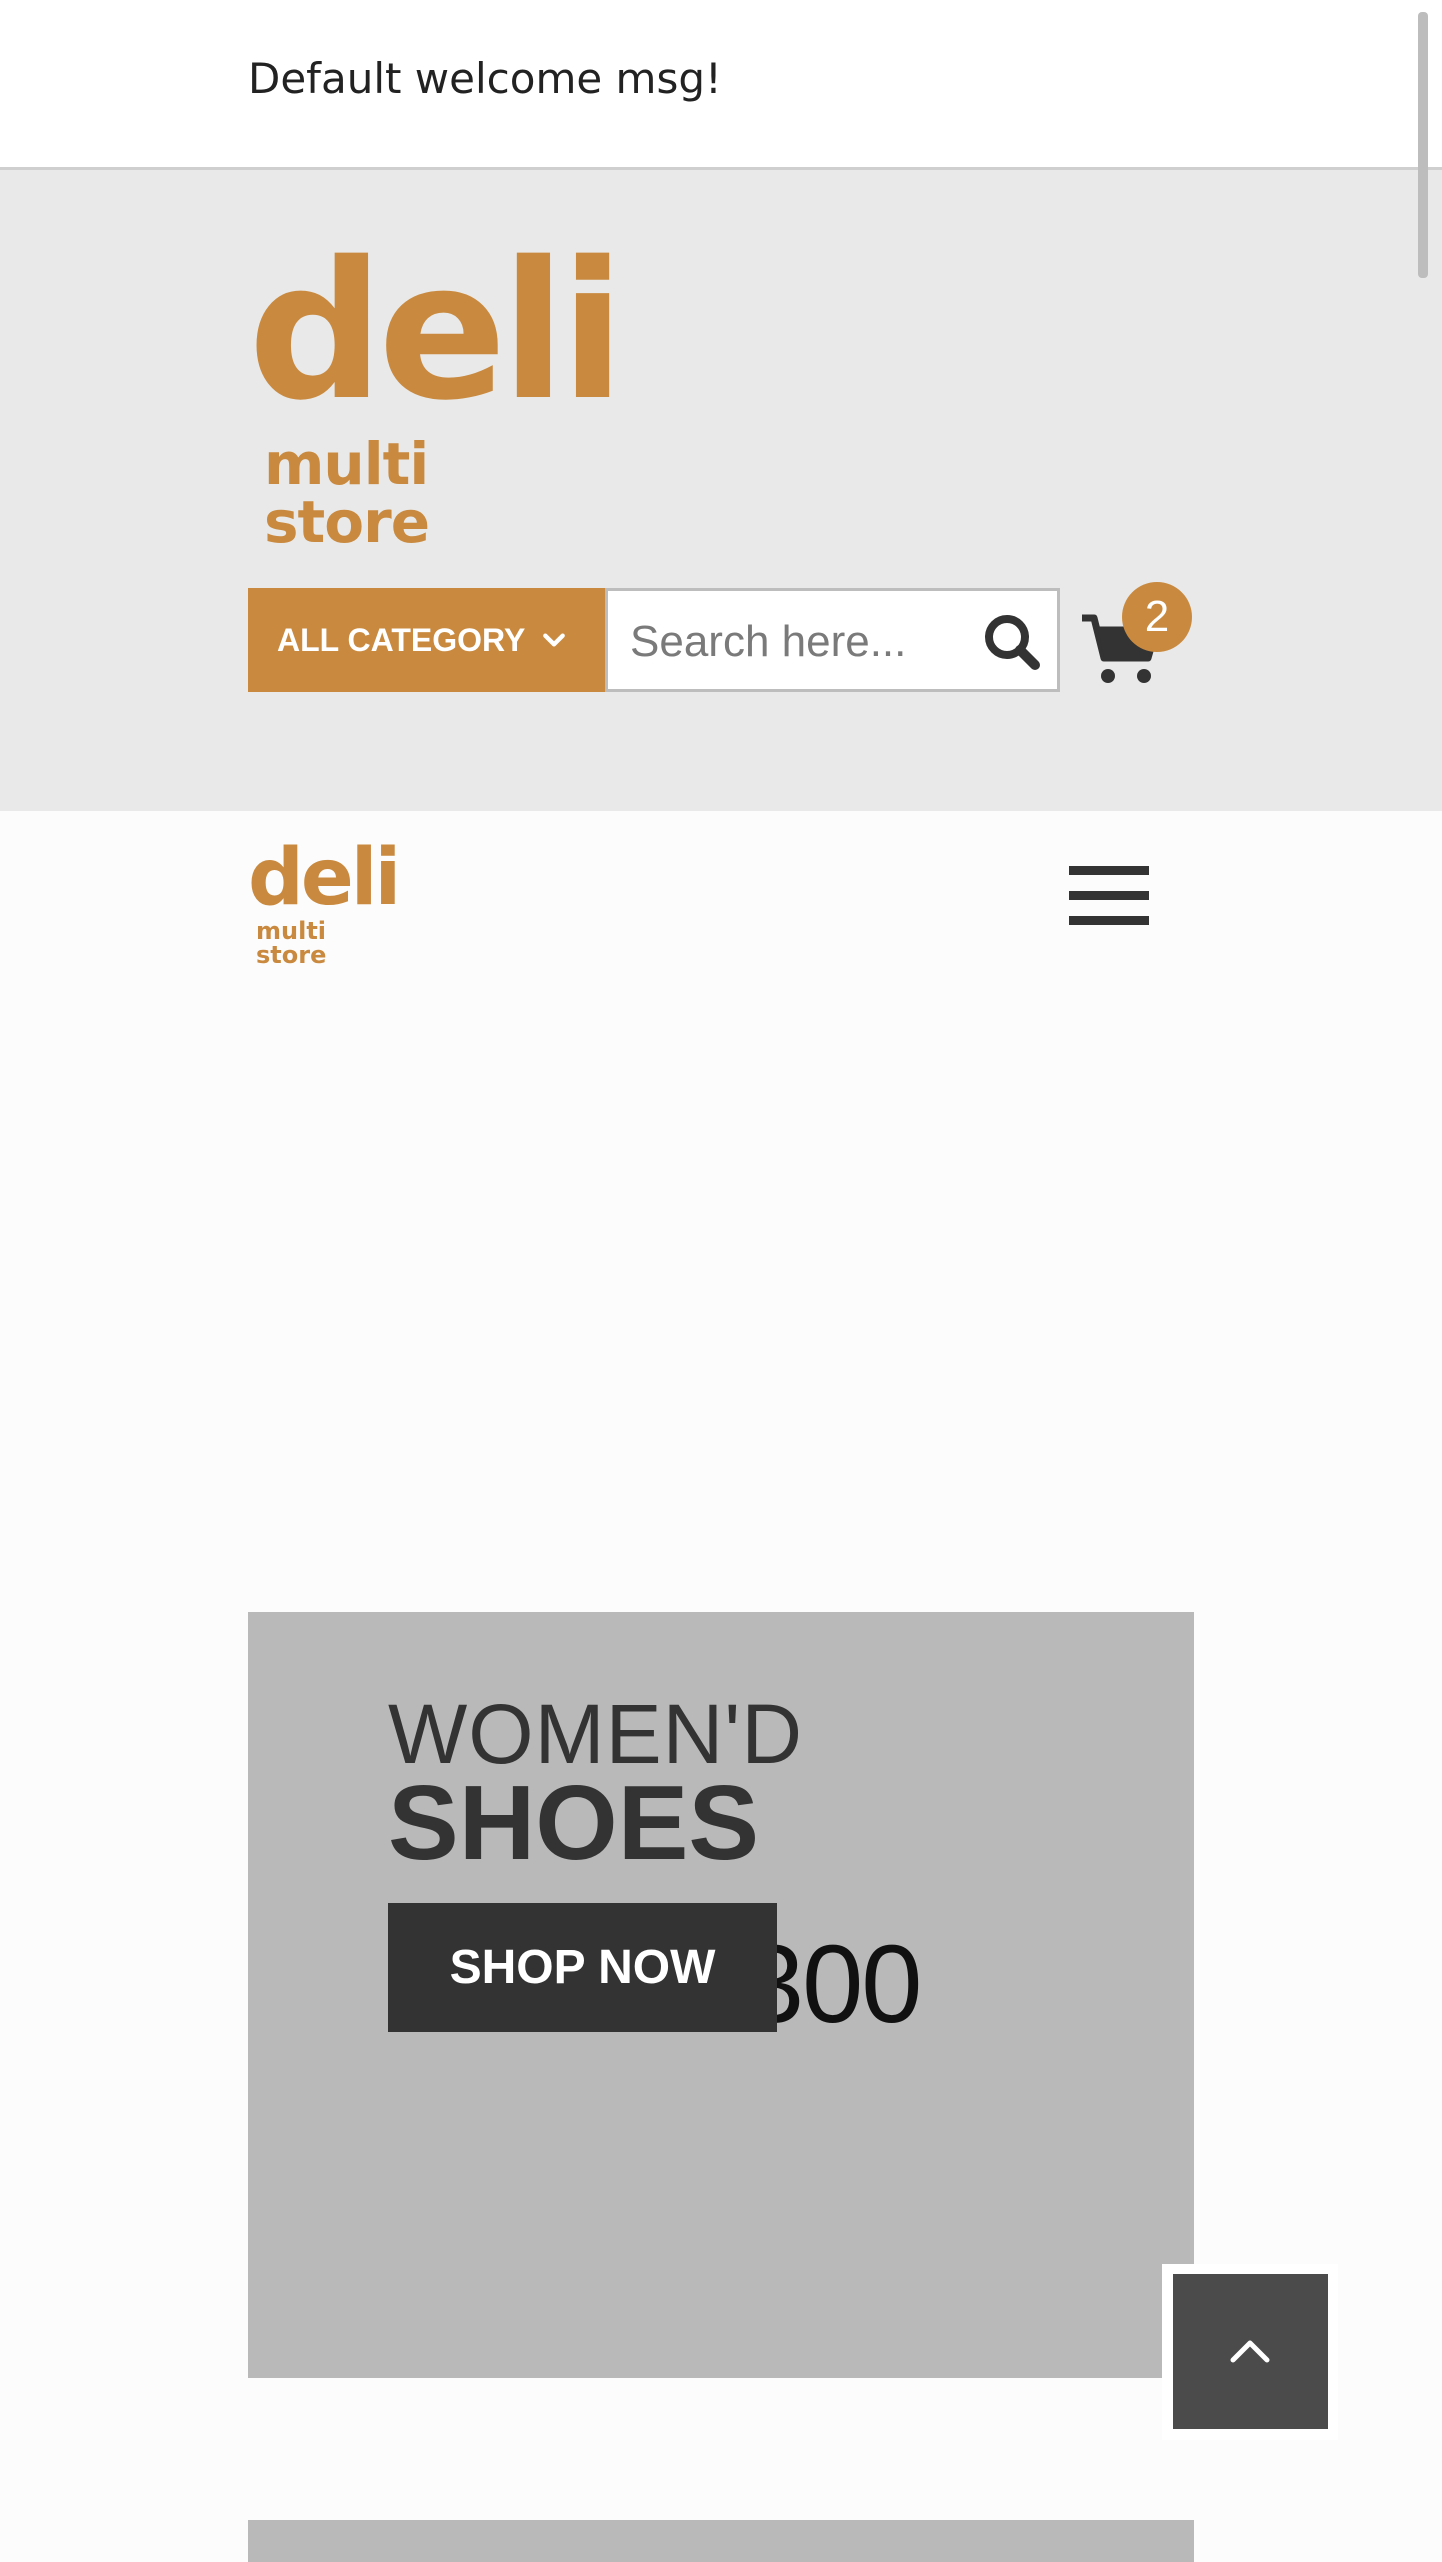 The width and height of the screenshot is (1442, 2562). I want to click on nav-logo-wordmark: deli, so click(324, 878).